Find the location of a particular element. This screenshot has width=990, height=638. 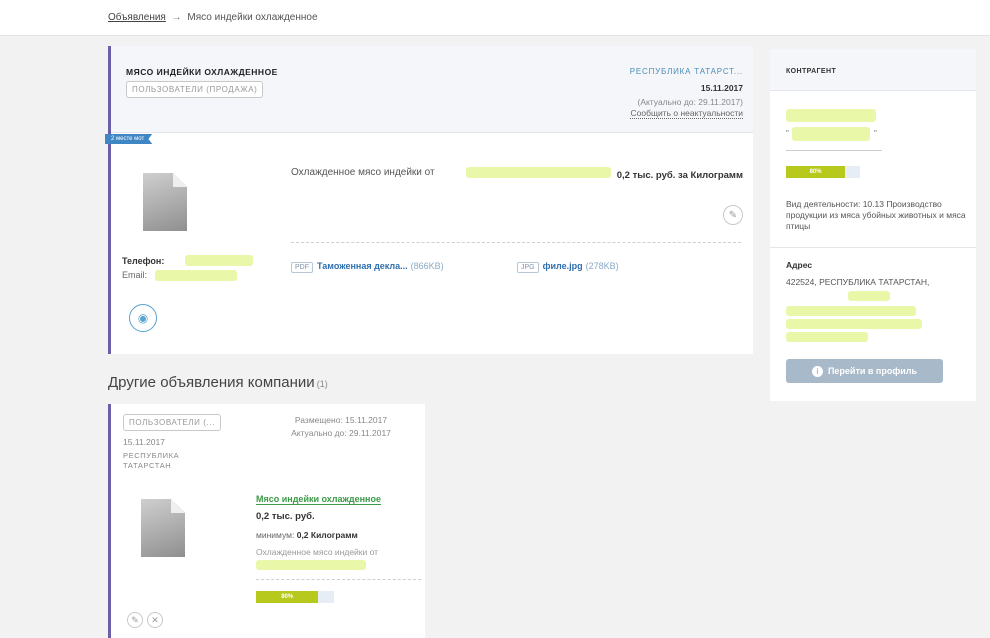

listing-price: 0,2 тыс. руб. за Килограмм is located at coordinates (679, 175).